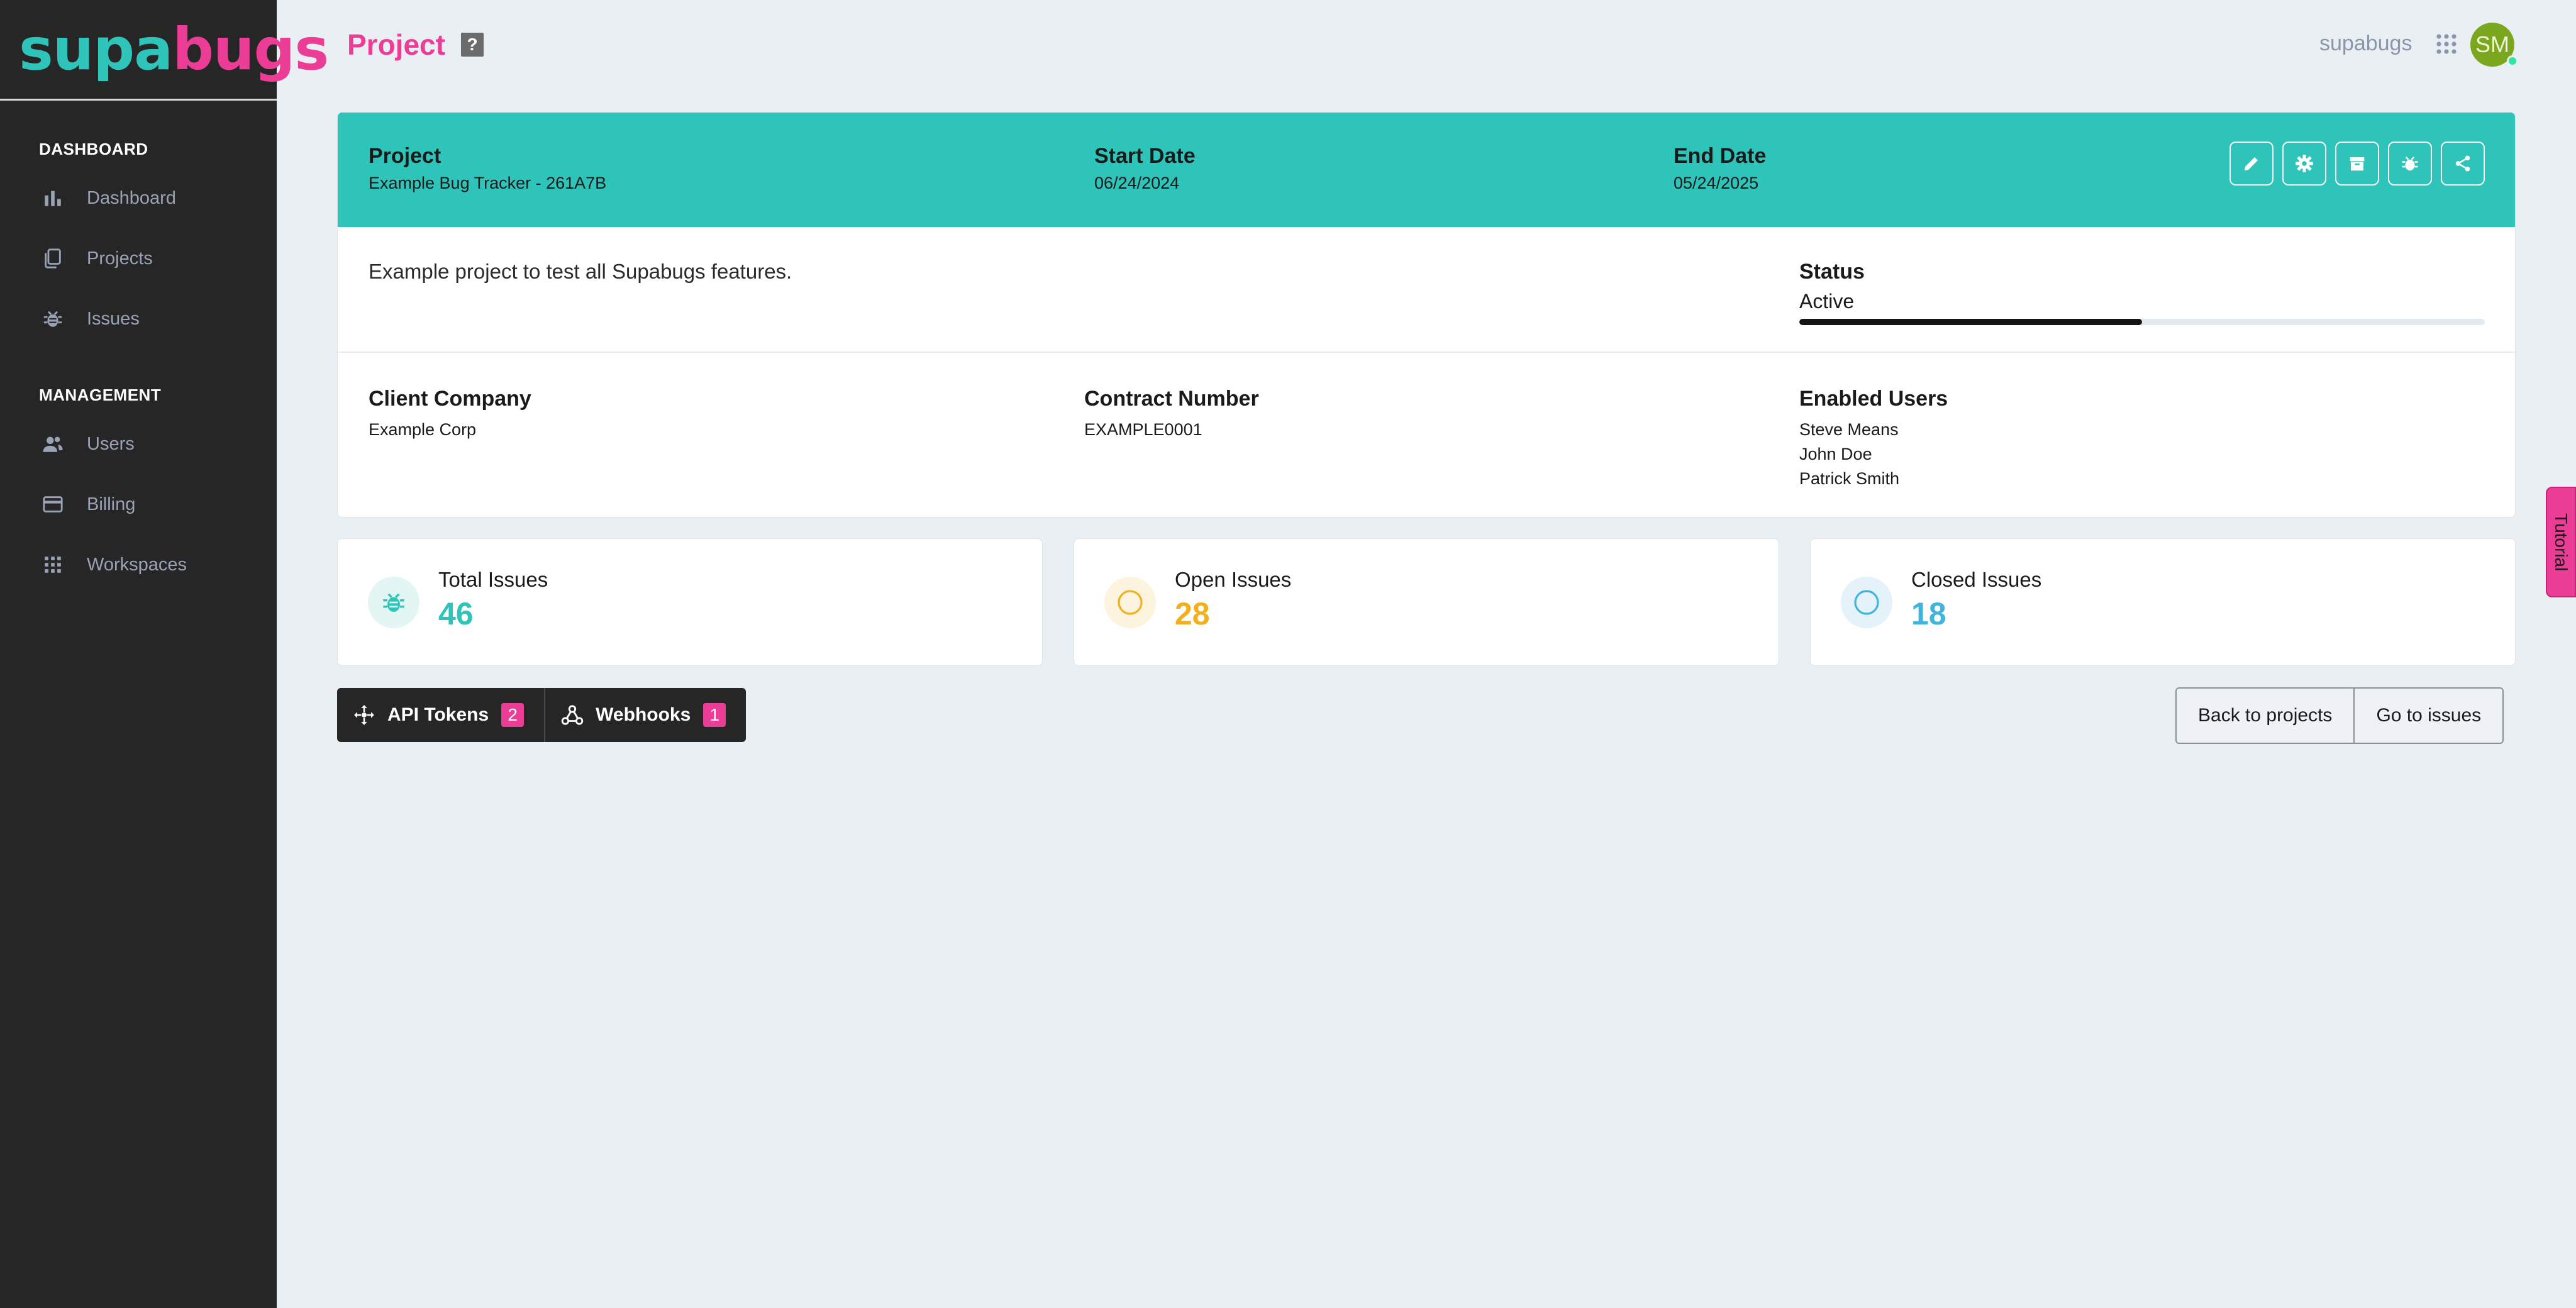  Describe the element at coordinates (1233, 579) in the screenshot. I see `stat-label: Open Issues` at that location.